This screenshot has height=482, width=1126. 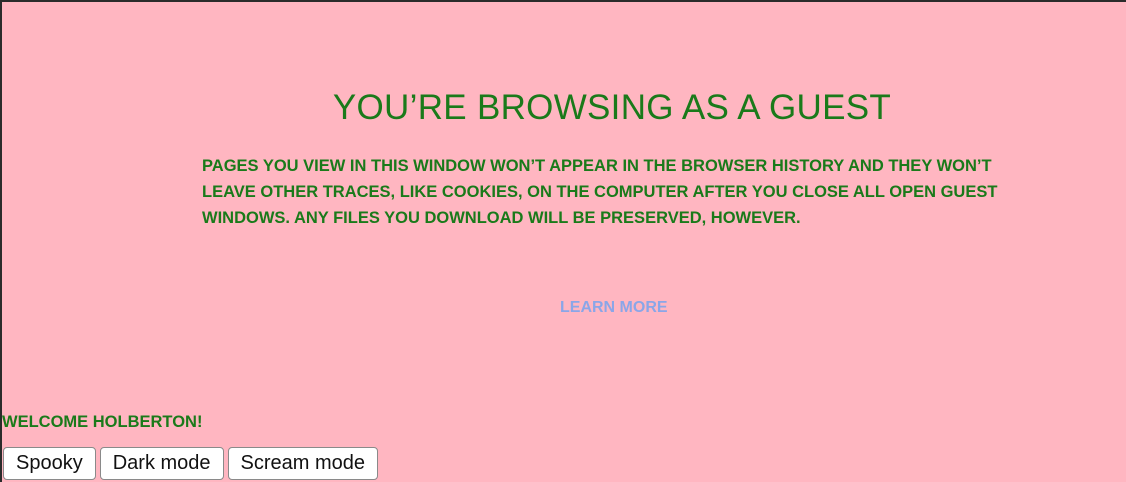 I want to click on scream-mode-button: Scream mode, so click(x=303, y=463).